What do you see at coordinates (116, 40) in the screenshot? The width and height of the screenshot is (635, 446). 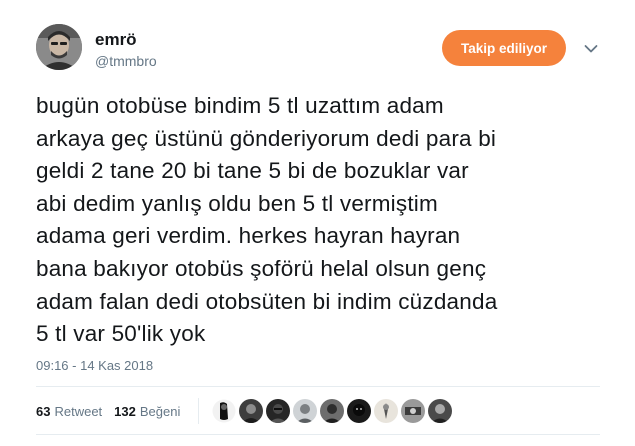 I see `user-name: emrö` at bounding box center [116, 40].